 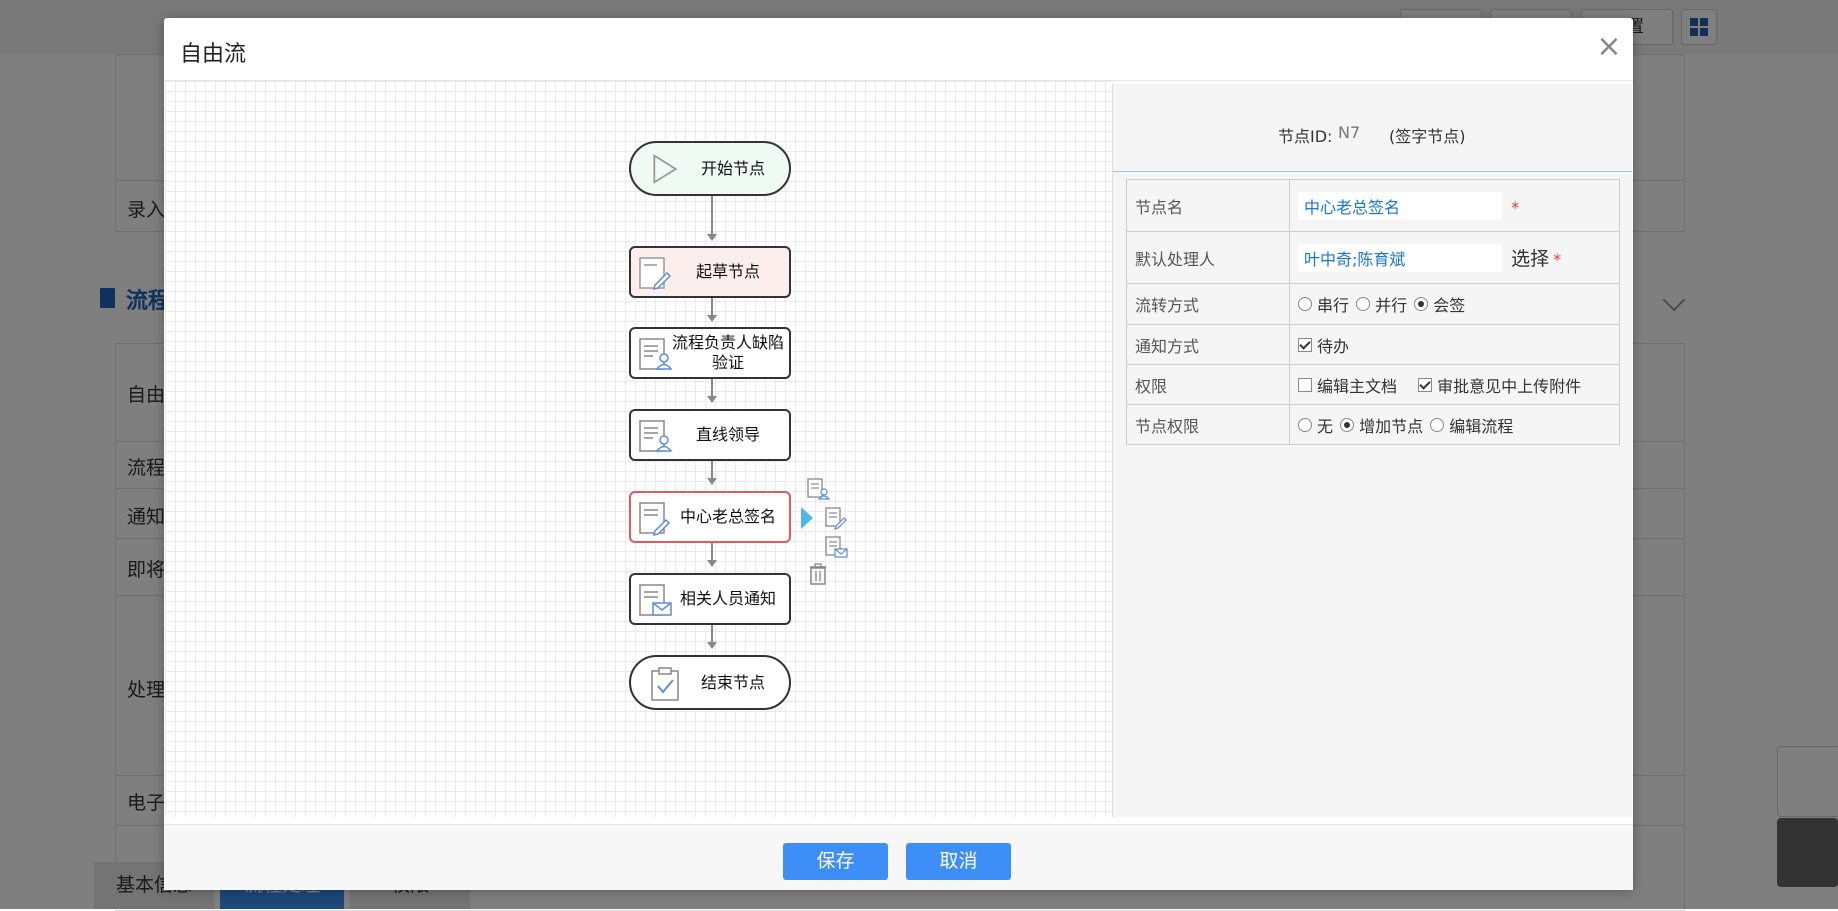 What do you see at coordinates (1315, 425) in the screenshot?
I see `node-perm-none: 无` at bounding box center [1315, 425].